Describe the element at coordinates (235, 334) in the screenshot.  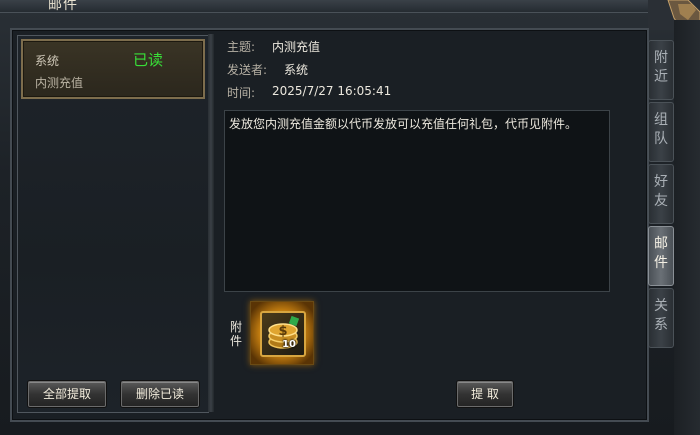
I see `attachment-label: 附件` at that location.